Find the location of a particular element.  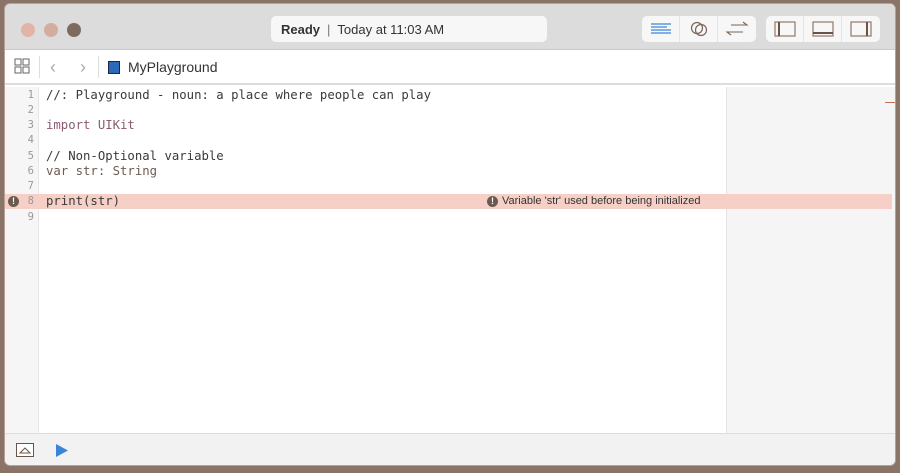

line-number: 2 is located at coordinates (30, 110).